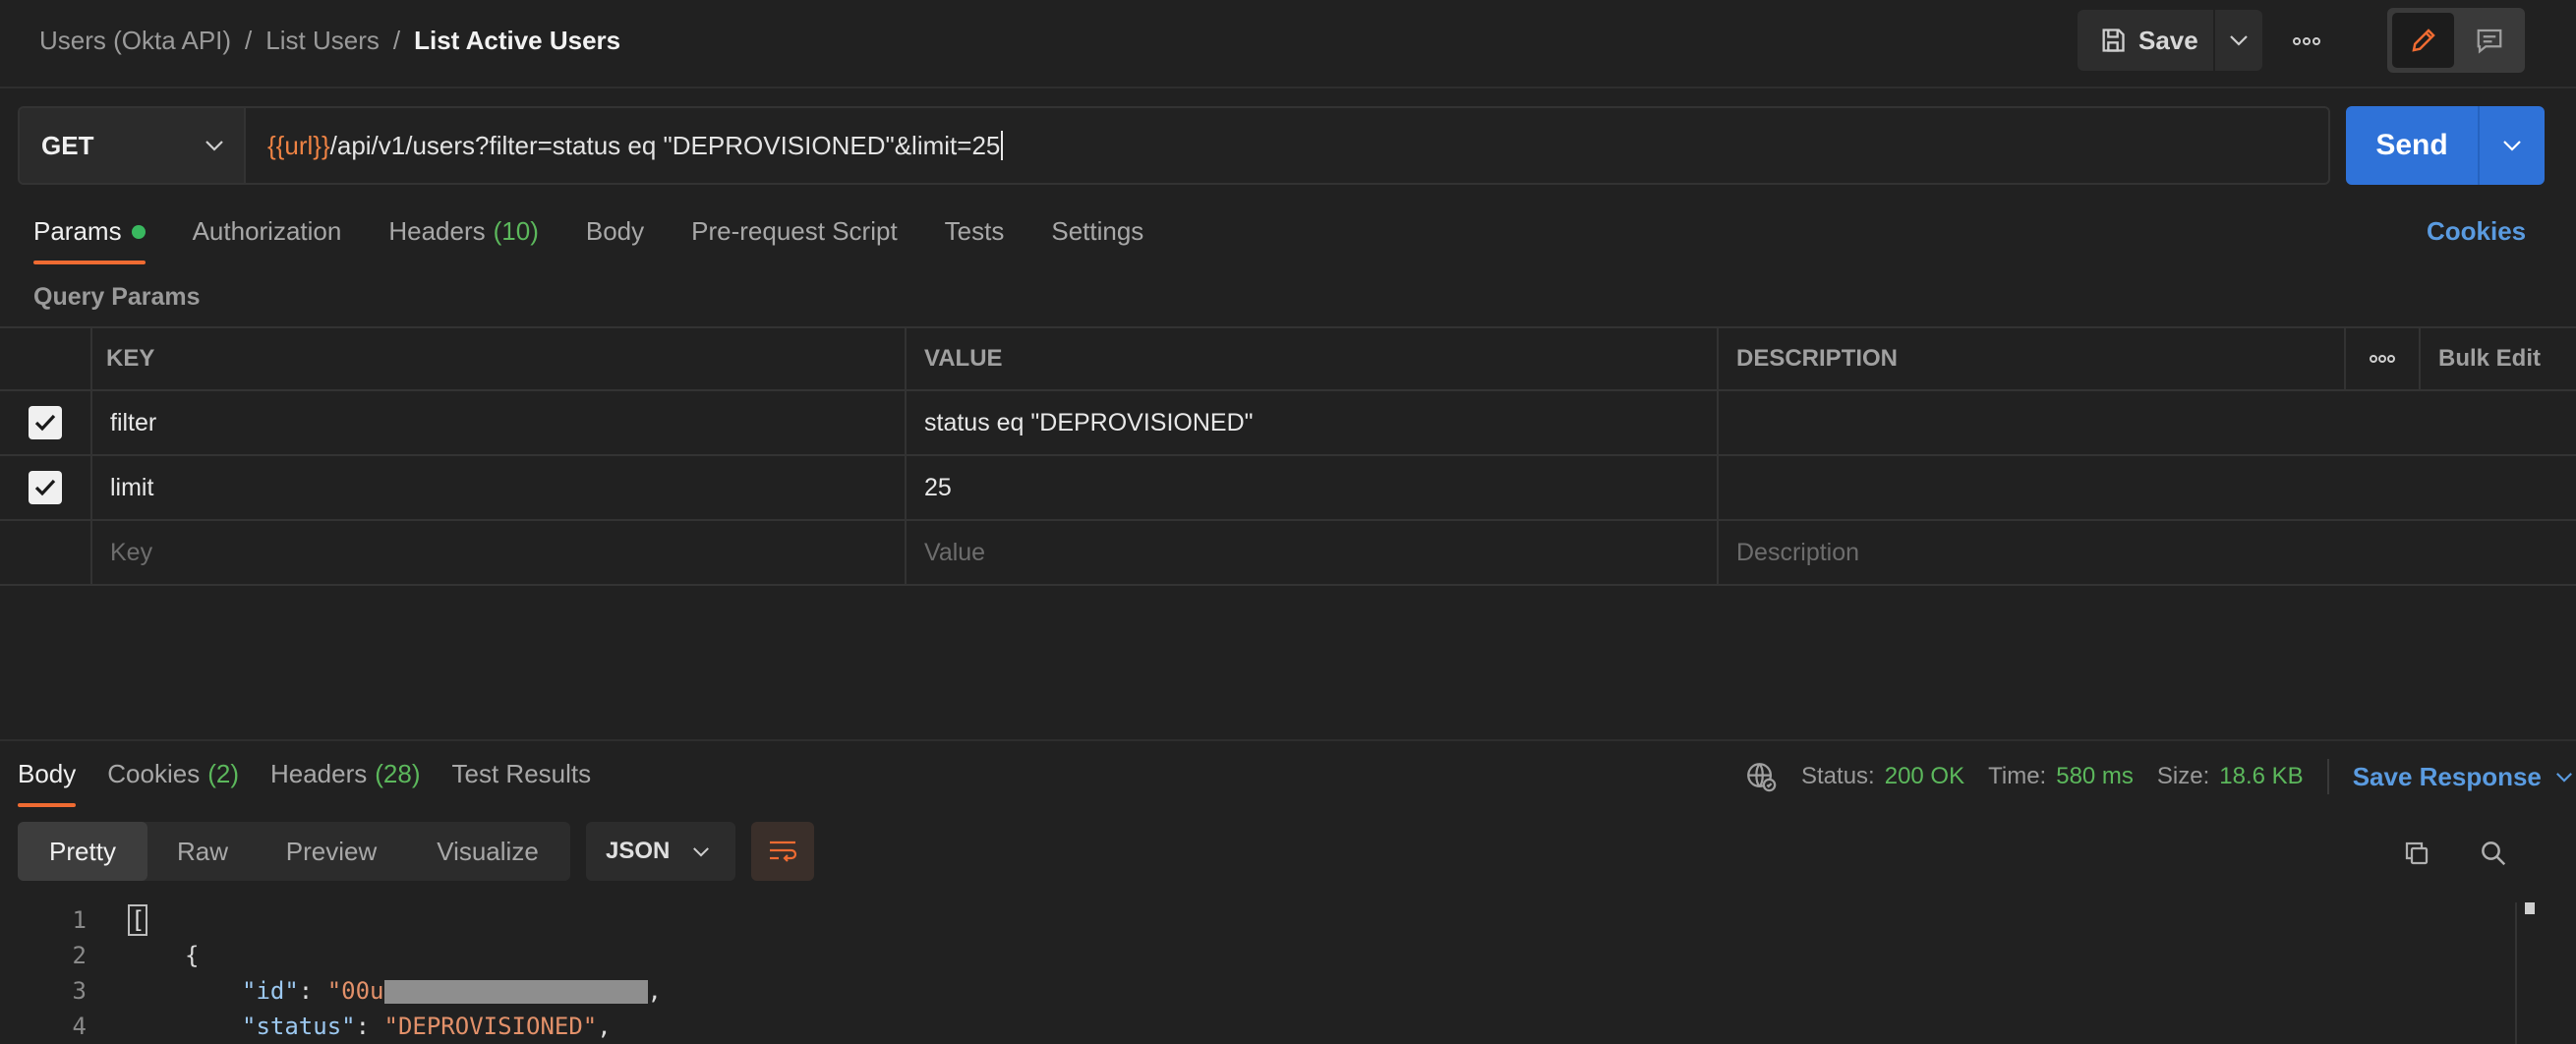 This screenshot has height=1044, width=2576. Describe the element at coordinates (2261, 776) in the screenshot. I see `size-value: 18.6 KB` at that location.